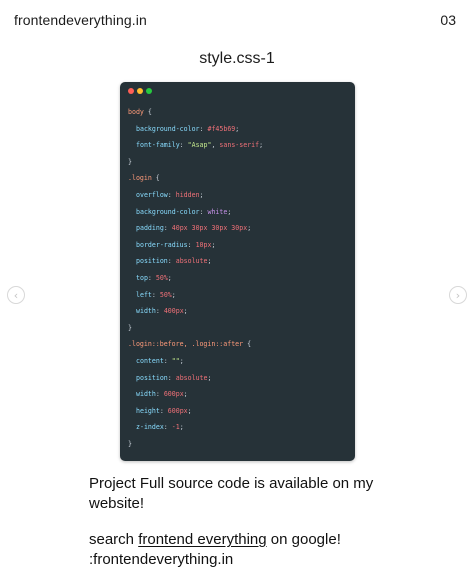 Image resolution: width=474 pixels, height=588 pixels. I want to click on code-line: width: 400px;, so click(238, 311).